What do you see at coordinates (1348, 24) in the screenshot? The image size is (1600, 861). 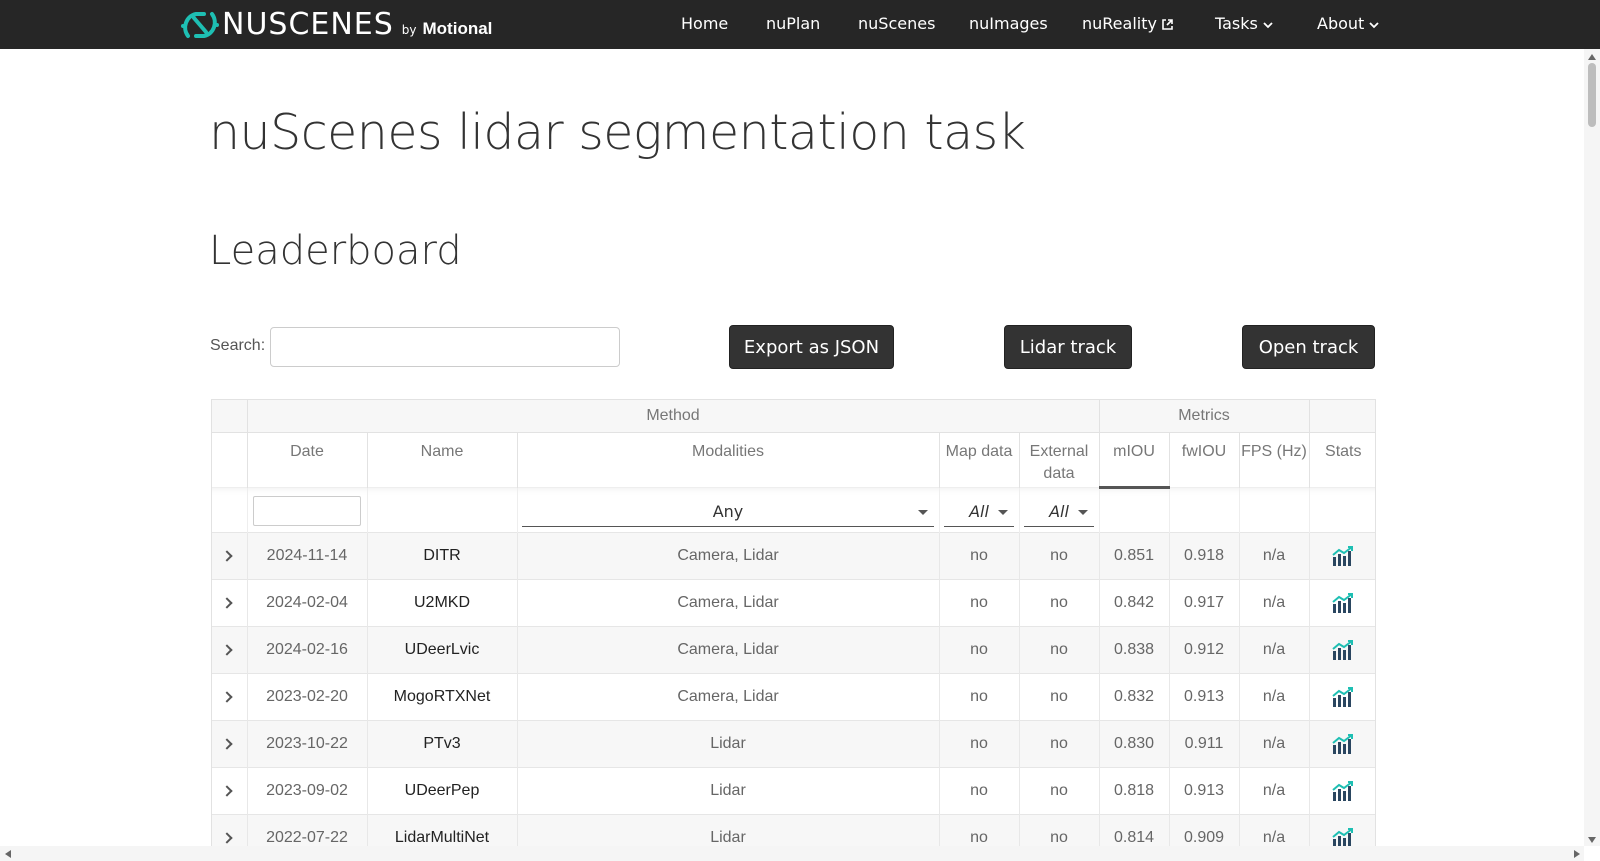 I see `nav-about: About` at bounding box center [1348, 24].